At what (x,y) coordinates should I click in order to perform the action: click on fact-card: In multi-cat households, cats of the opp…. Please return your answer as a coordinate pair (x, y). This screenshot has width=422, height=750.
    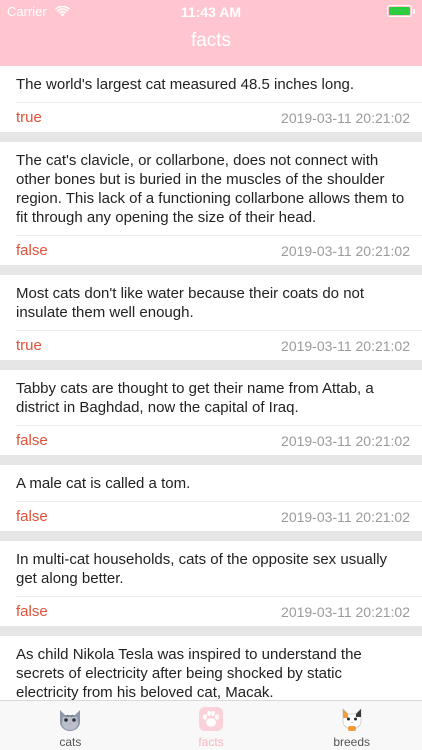
    Looking at the image, I should click on (211, 583).